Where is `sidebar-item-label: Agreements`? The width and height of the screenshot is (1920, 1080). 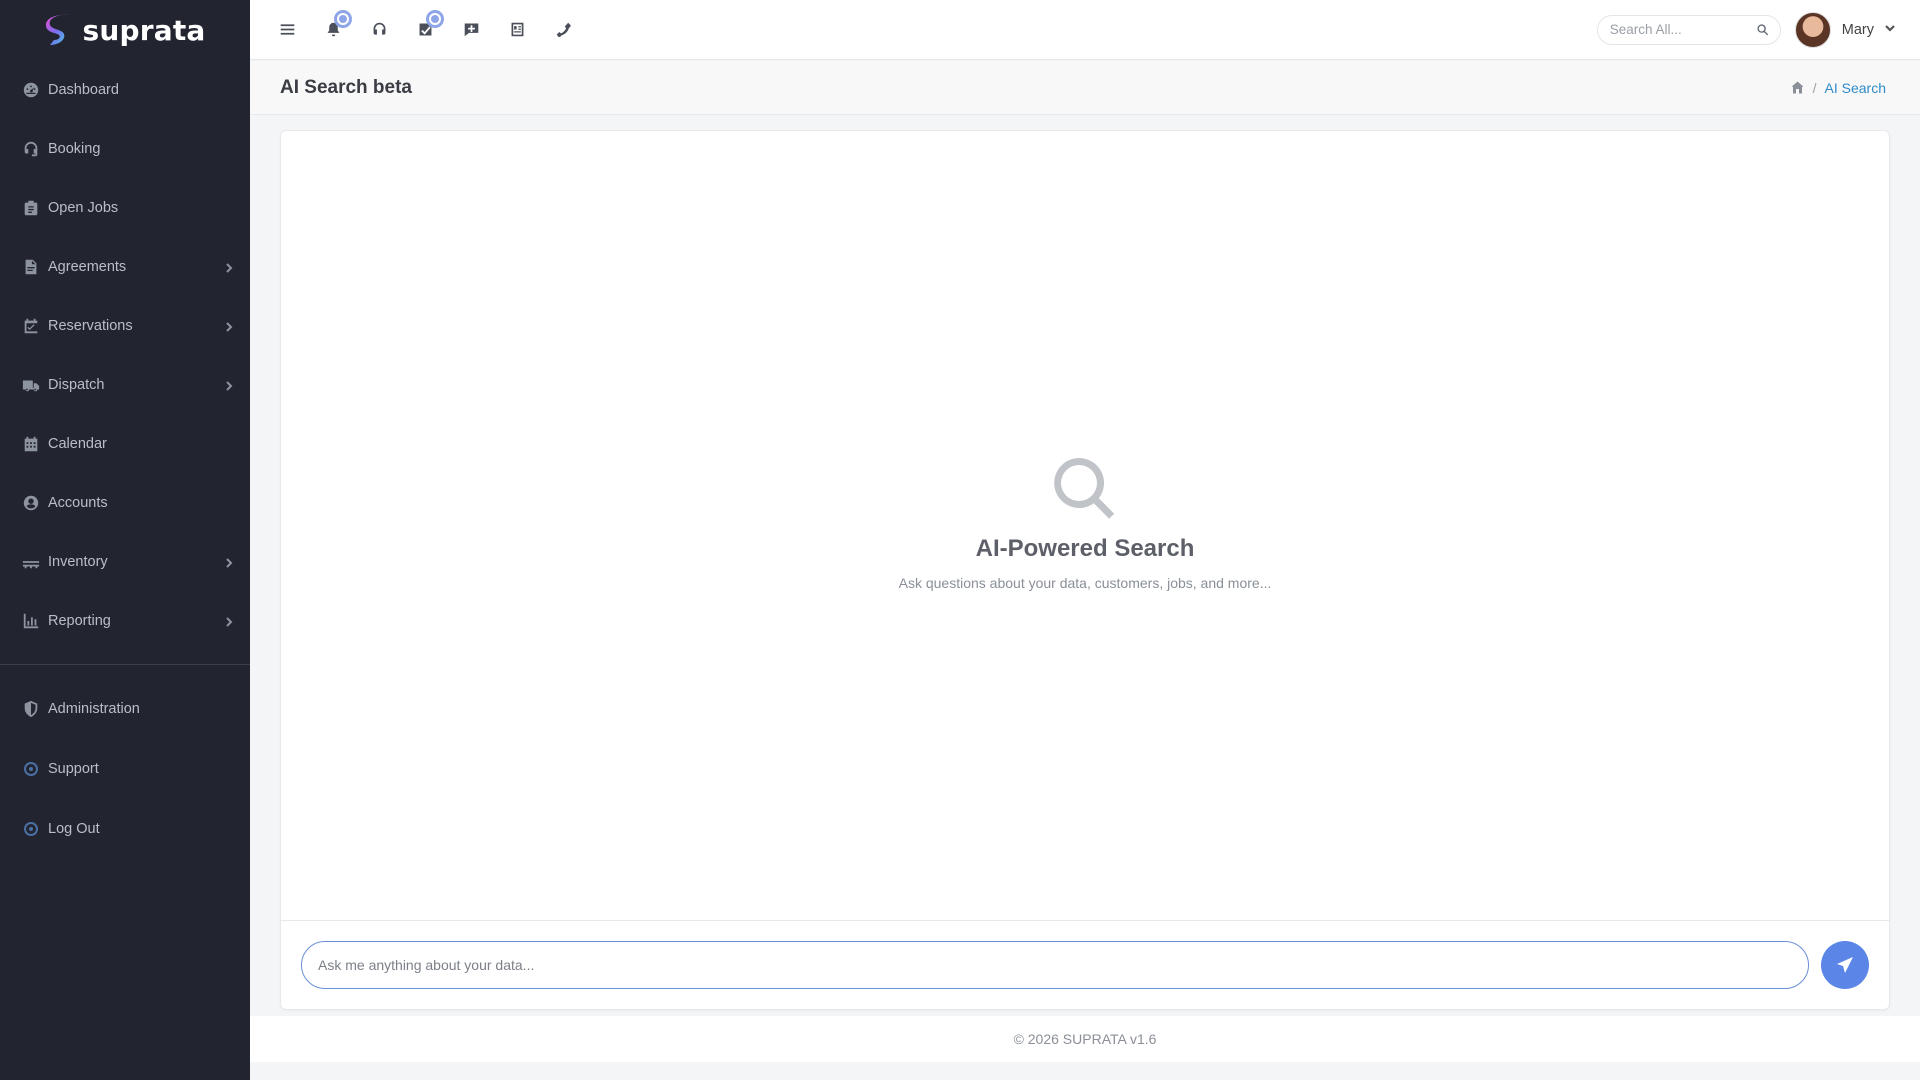 sidebar-item-label: Agreements is located at coordinates (87, 266).